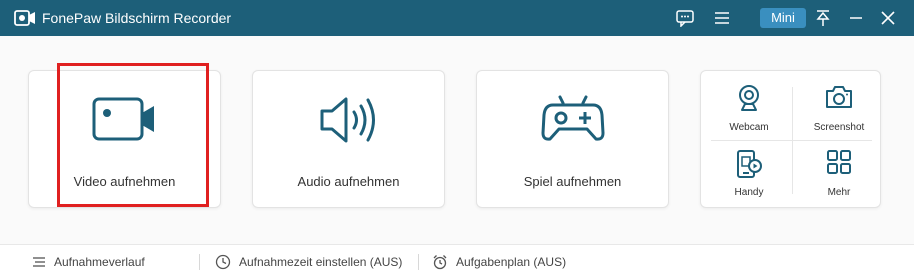 The height and width of the screenshot is (278, 914). Describe the element at coordinates (749, 192) in the screenshot. I see `phone-label: Handy` at that location.